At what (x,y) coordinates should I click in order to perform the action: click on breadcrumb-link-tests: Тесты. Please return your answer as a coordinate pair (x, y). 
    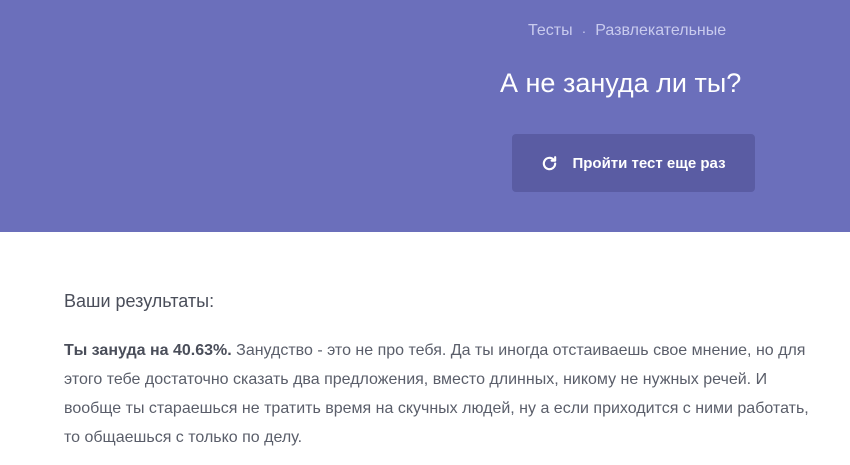
    Looking at the image, I should click on (550, 31).